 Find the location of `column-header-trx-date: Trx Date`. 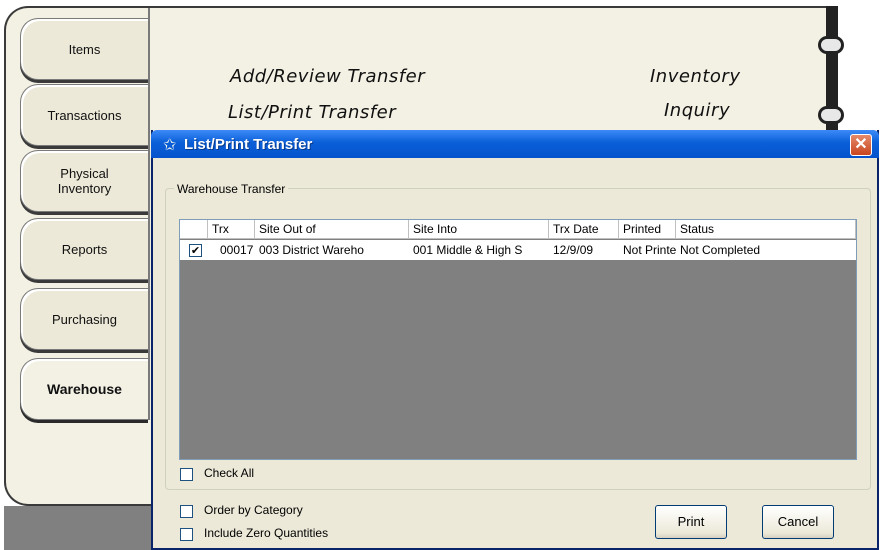

column-header-trx-date: Trx Date is located at coordinates (584, 229).